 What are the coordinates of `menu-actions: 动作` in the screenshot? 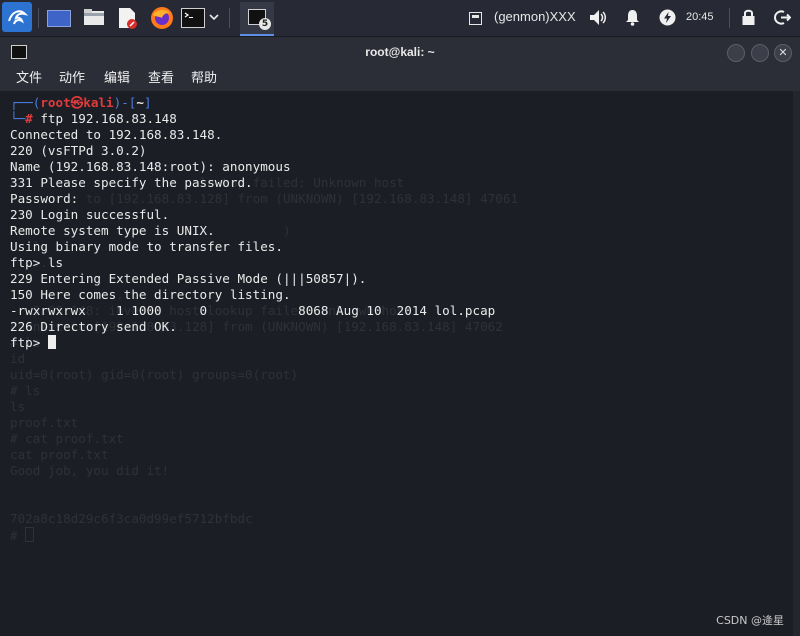 It's located at (72, 79).